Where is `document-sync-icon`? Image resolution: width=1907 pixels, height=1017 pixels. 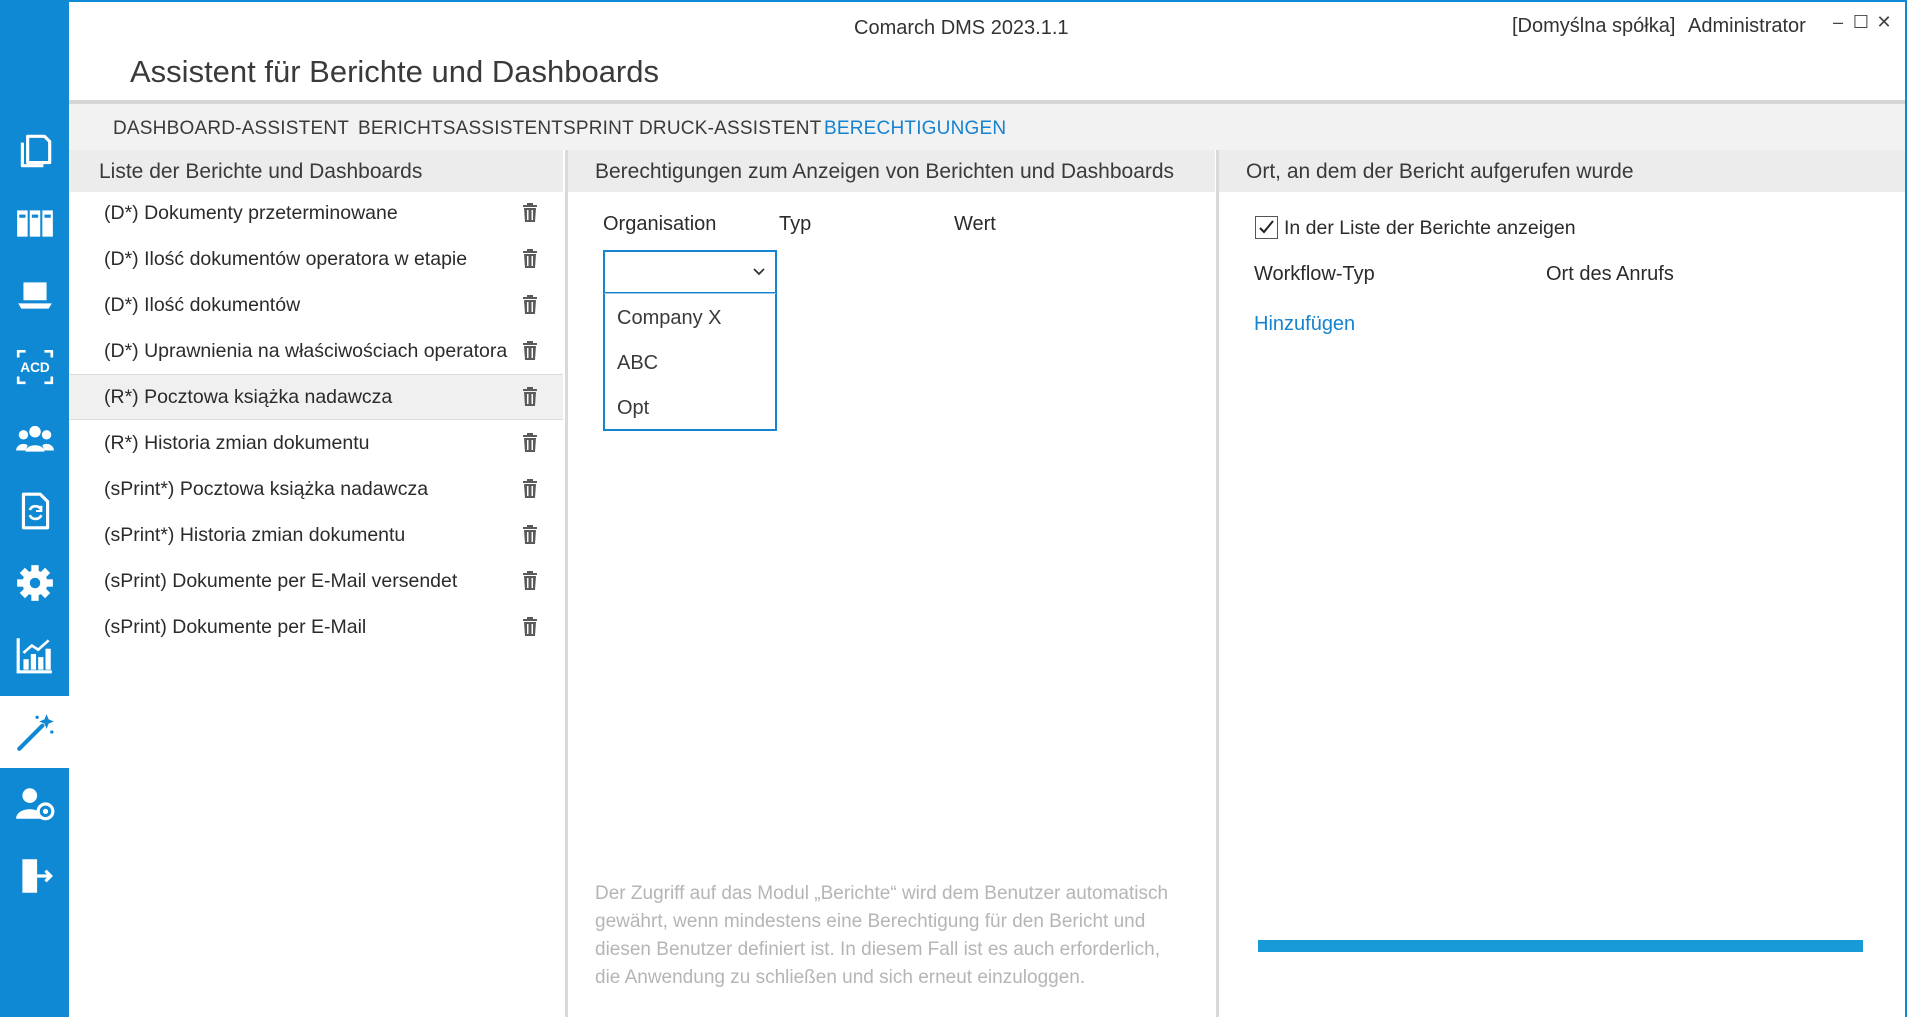 document-sync-icon is located at coordinates (35, 511).